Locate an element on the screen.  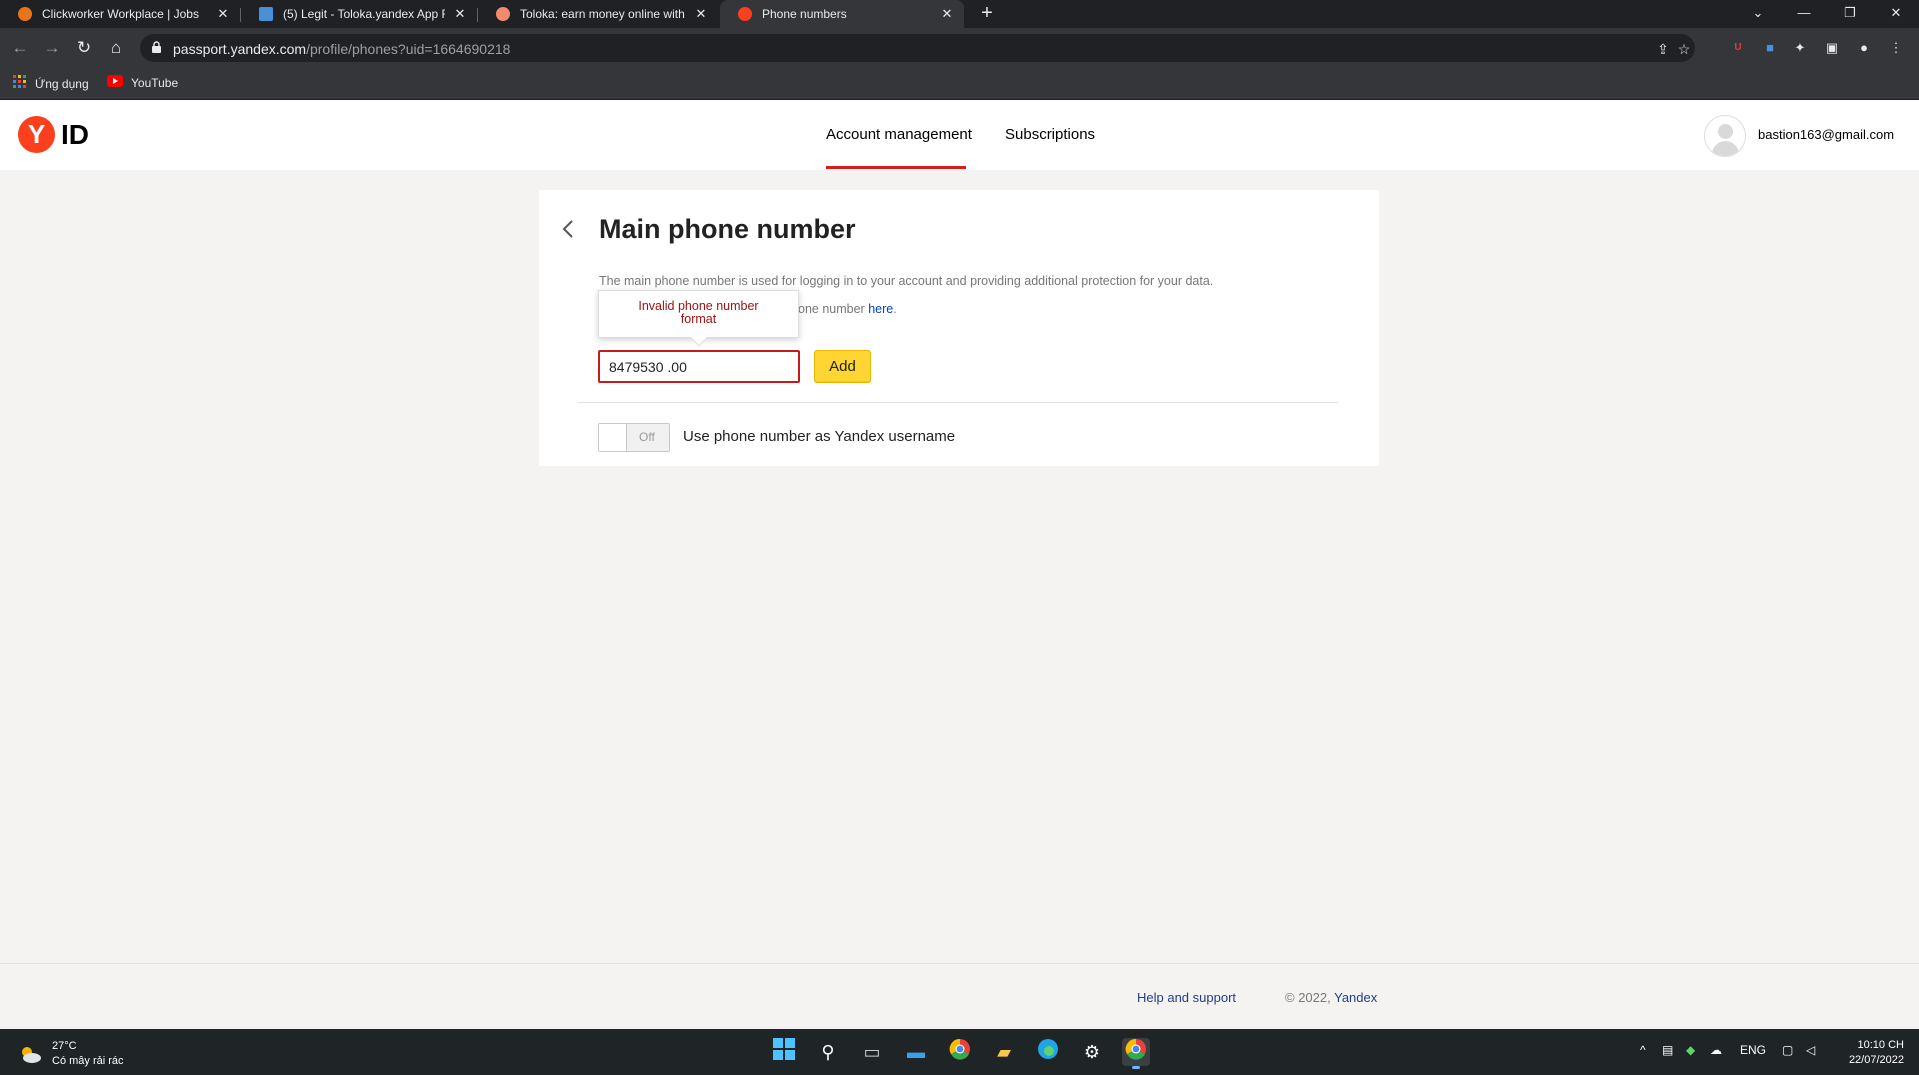
clock-time: 10:10 CH is located at coordinates (1880, 1045).